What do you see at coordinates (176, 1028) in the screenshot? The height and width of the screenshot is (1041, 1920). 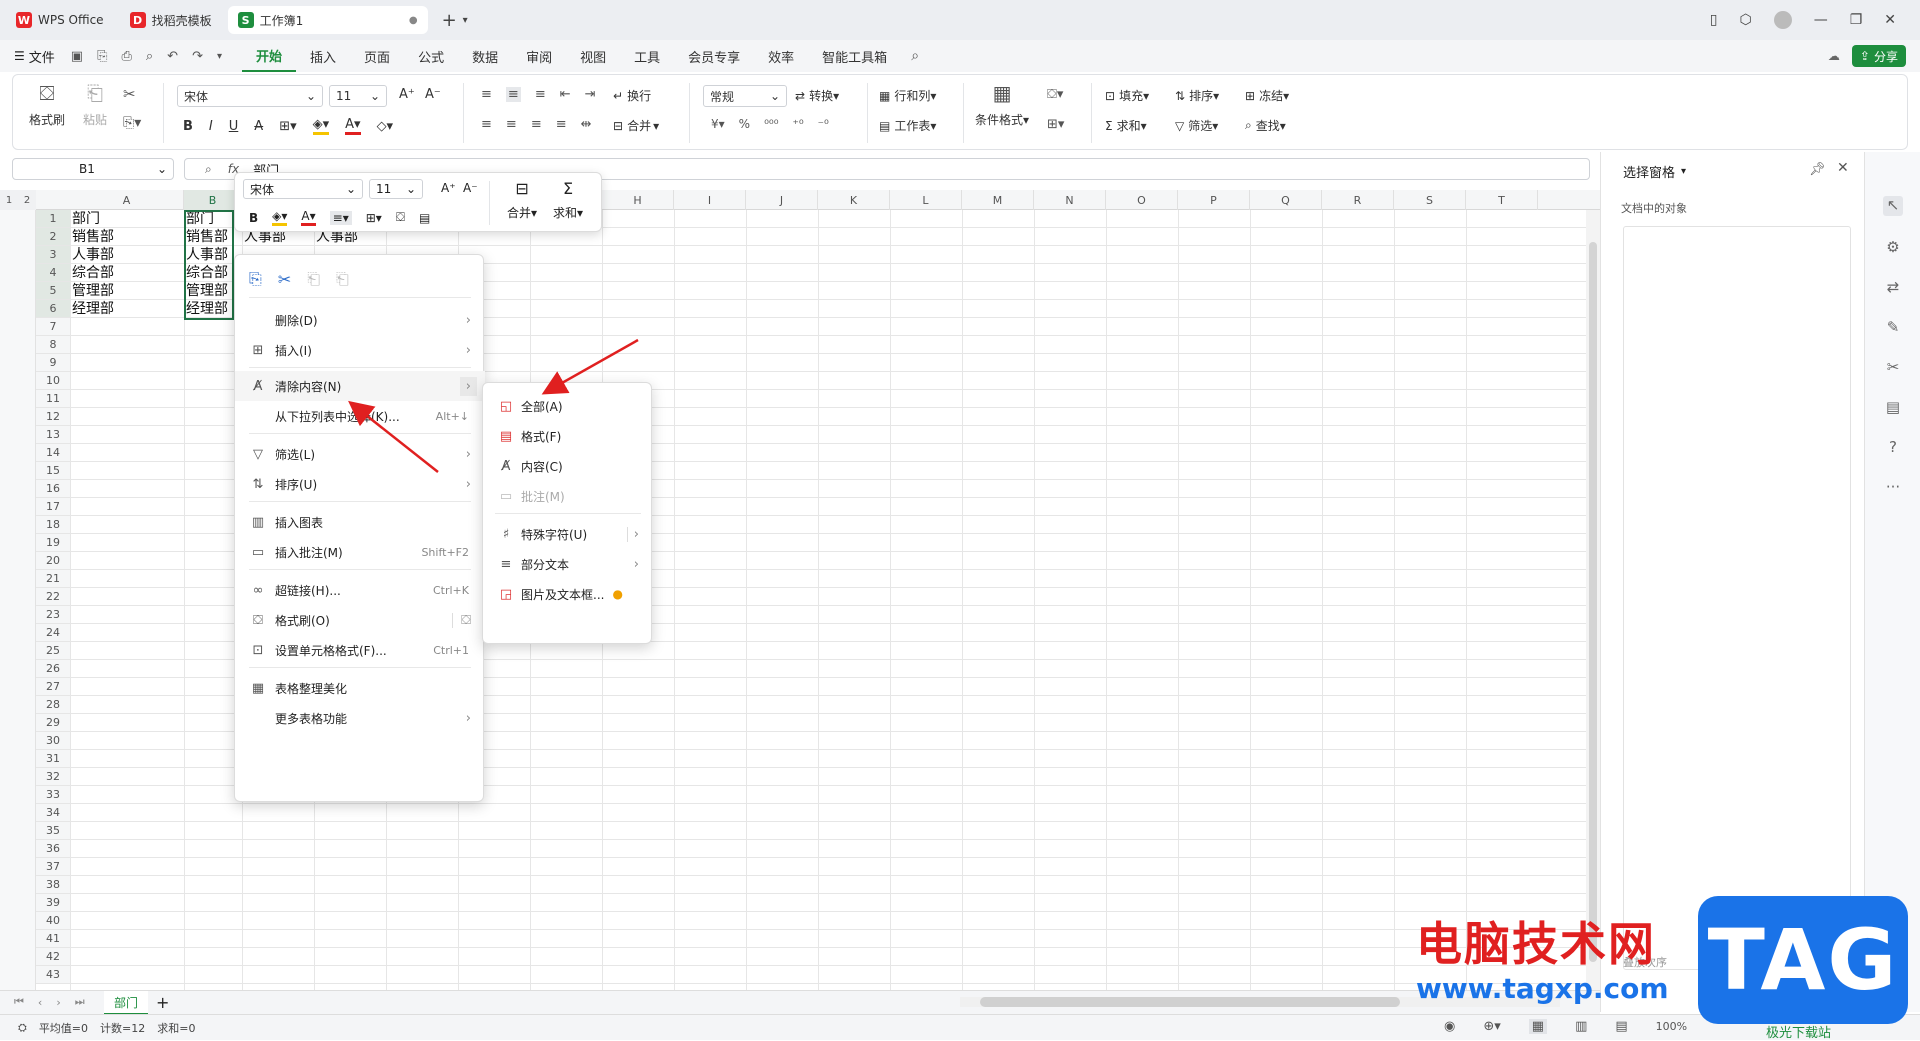 I see `status-sum: 求和=0` at bounding box center [176, 1028].